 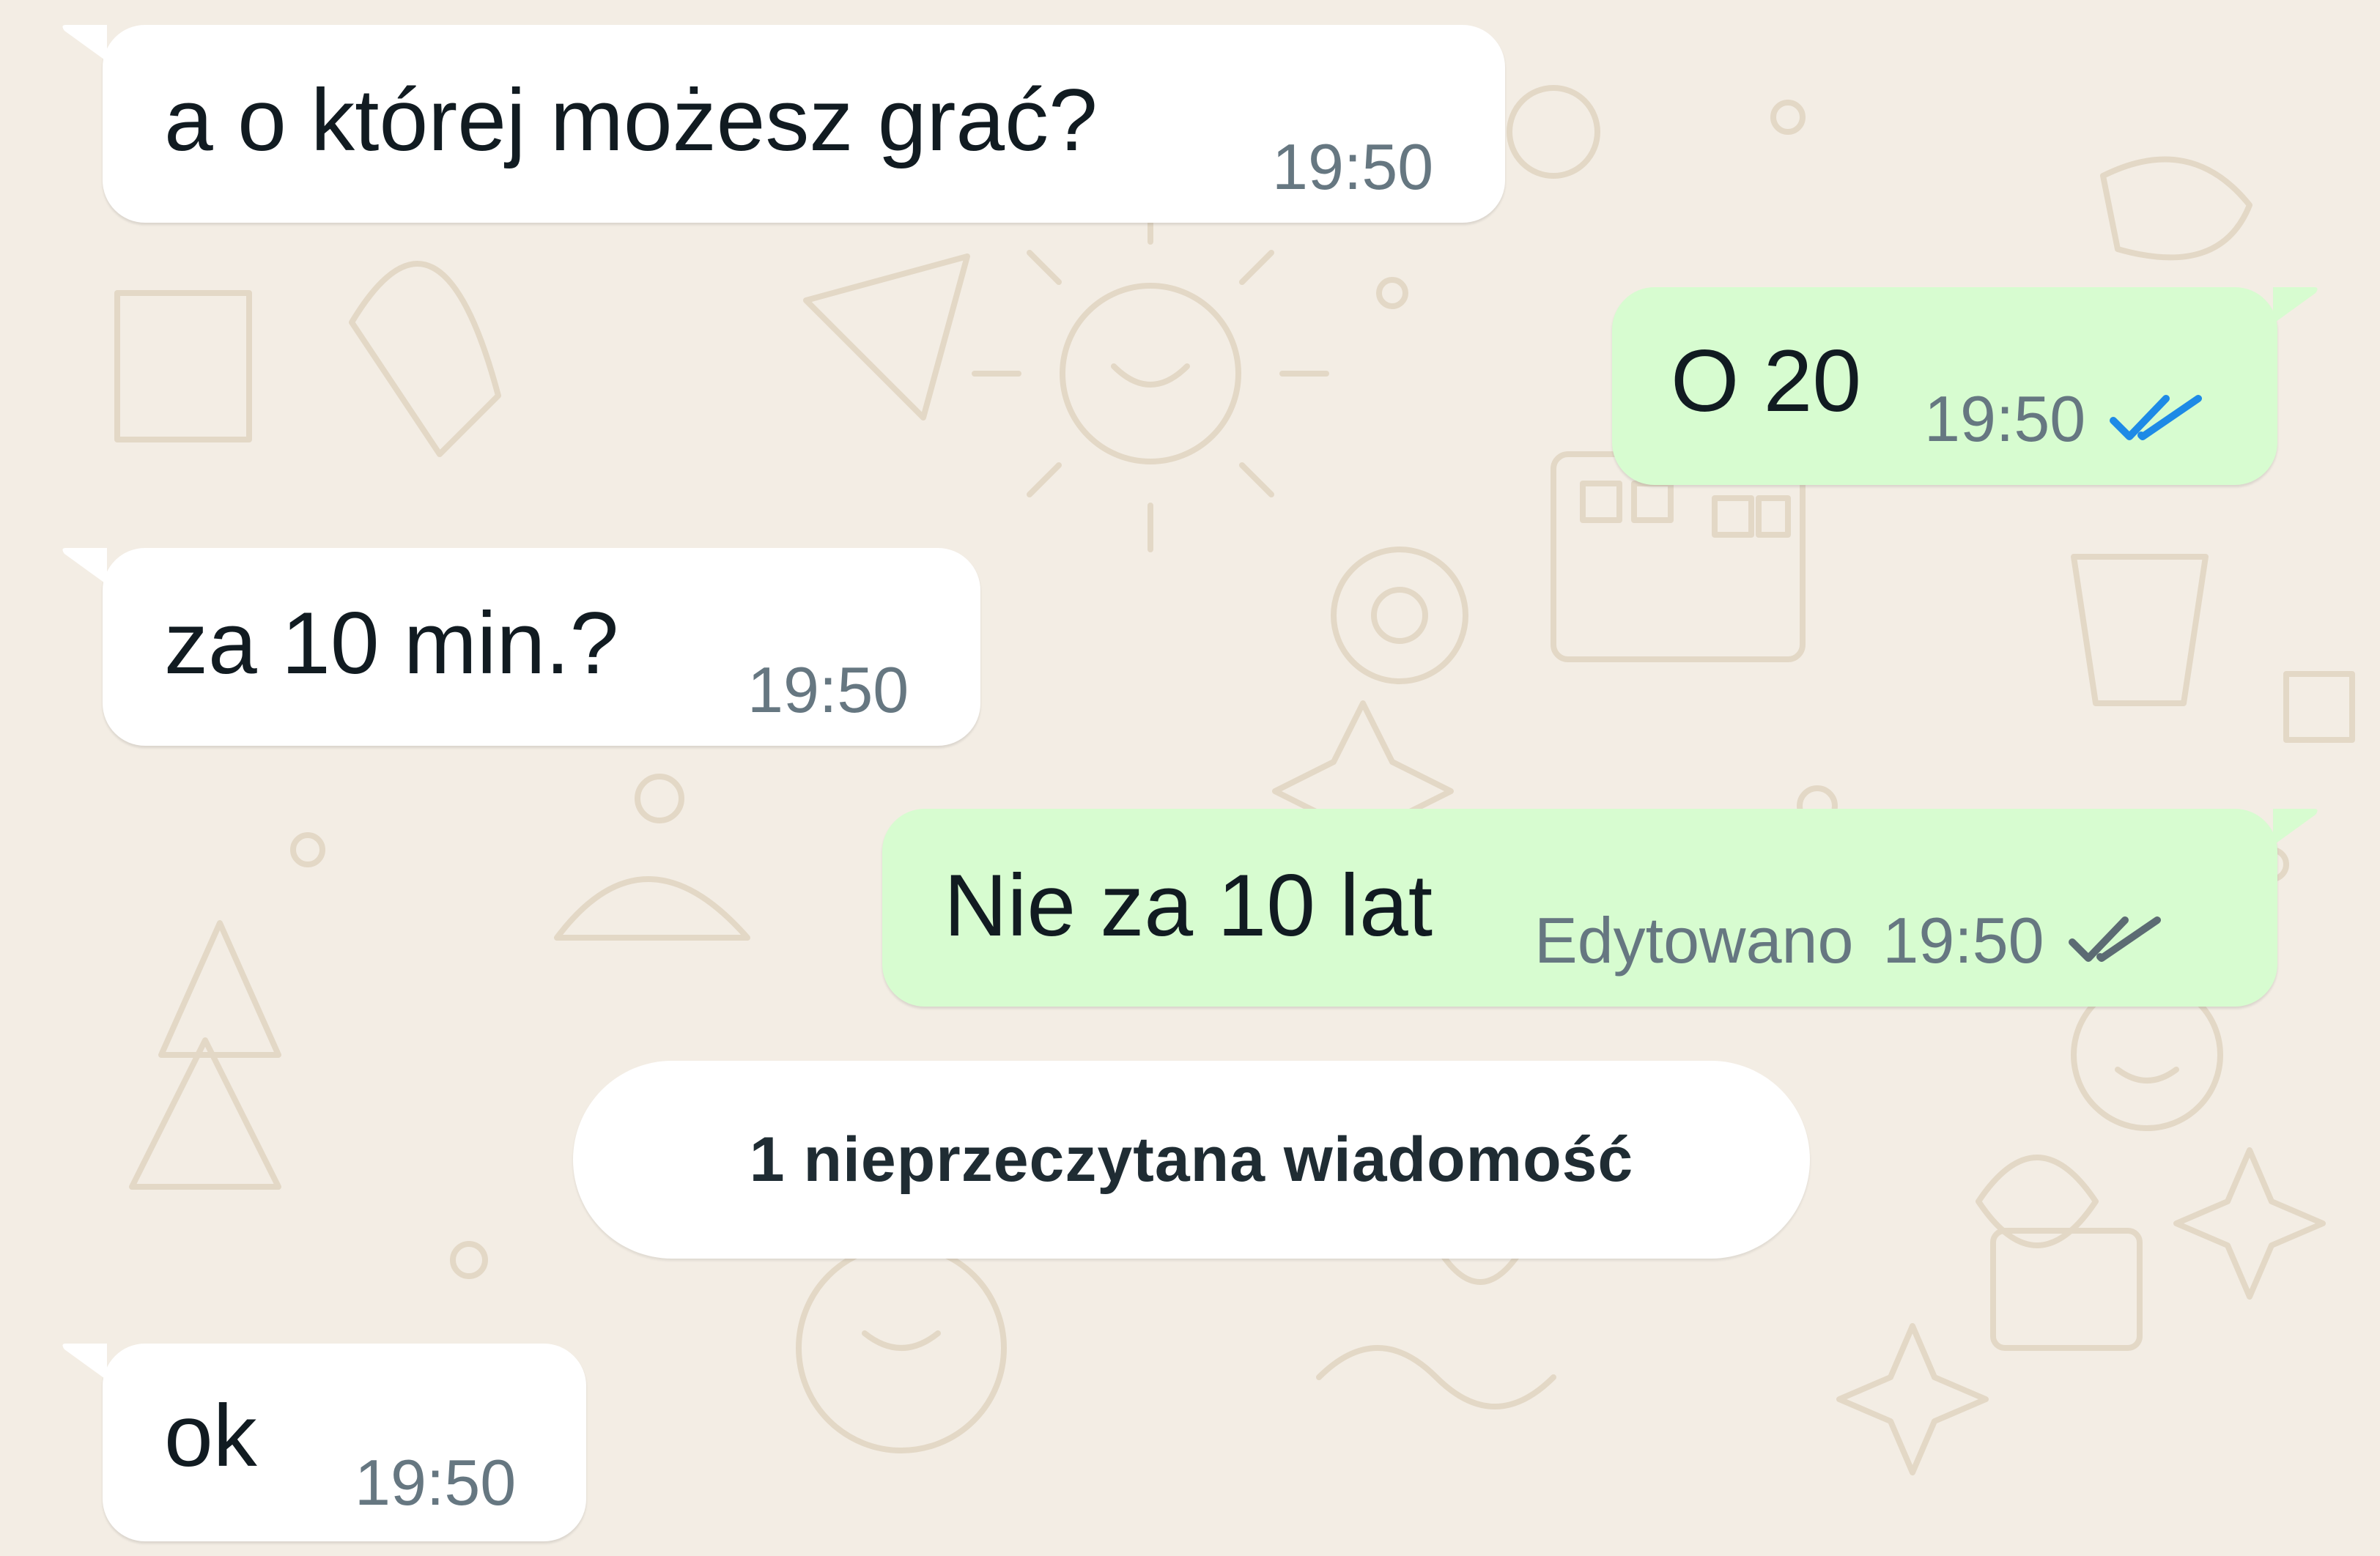 I want to click on message-meta: 19:50, so click(x=2067, y=419).